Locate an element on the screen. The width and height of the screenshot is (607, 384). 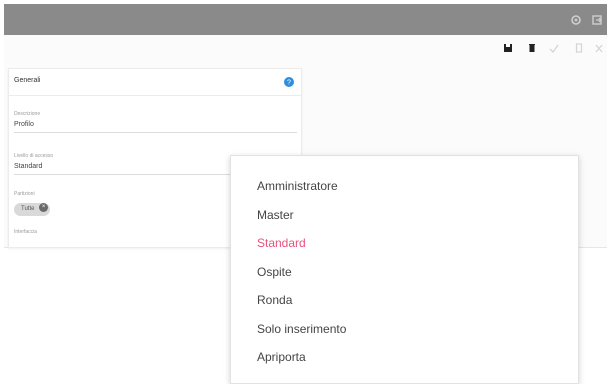
description-field: Descrizione Profilo is located at coordinates (155, 122).